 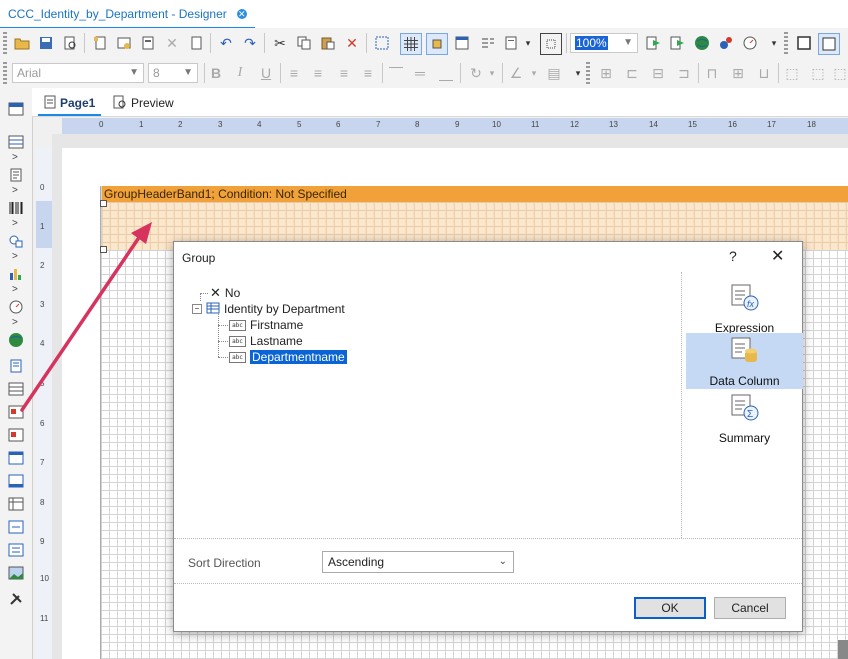 What do you see at coordinates (241, 13) in the screenshot?
I see `close-circle-icon: ✕` at bounding box center [241, 13].